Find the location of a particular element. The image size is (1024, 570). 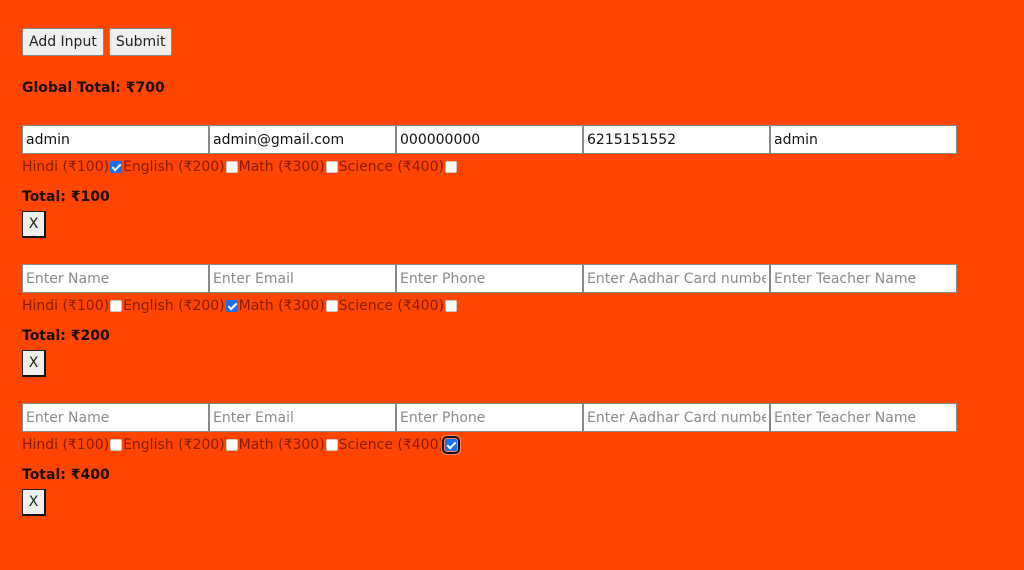

toolbar: Add Input Submit is located at coordinates (97, 42).